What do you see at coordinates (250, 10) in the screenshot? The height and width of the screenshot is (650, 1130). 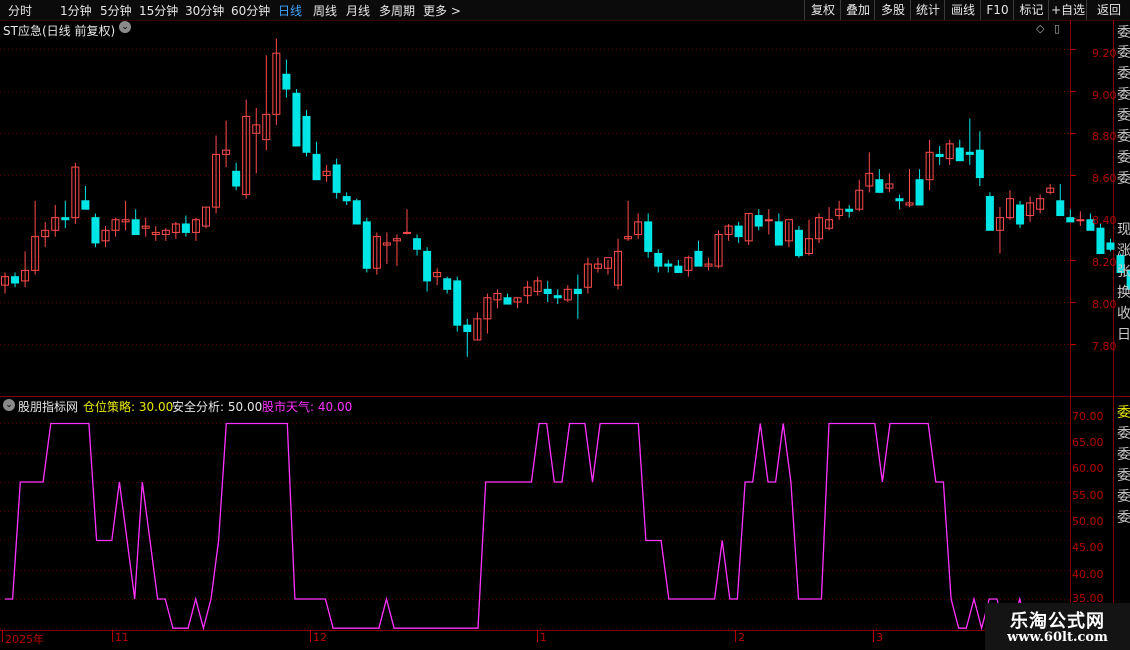 I see `period-tab-60min: 60分钟` at bounding box center [250, 10].